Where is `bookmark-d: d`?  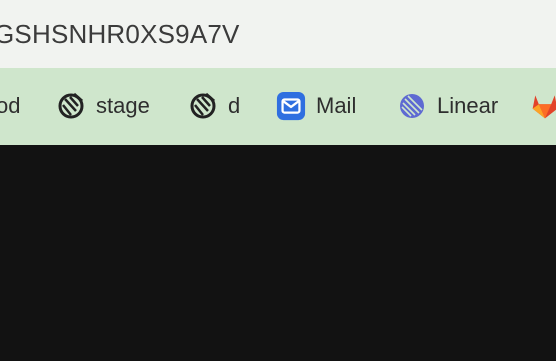 bookmark-d: d is located at coordinates (214, 106).